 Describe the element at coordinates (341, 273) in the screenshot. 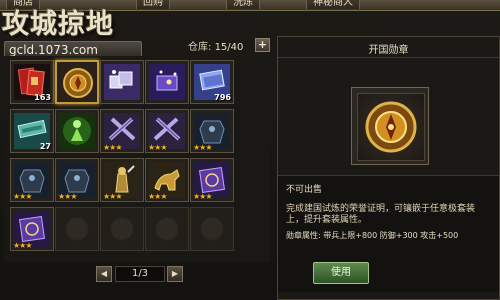

I see `use-item-button: 使用` at that location.